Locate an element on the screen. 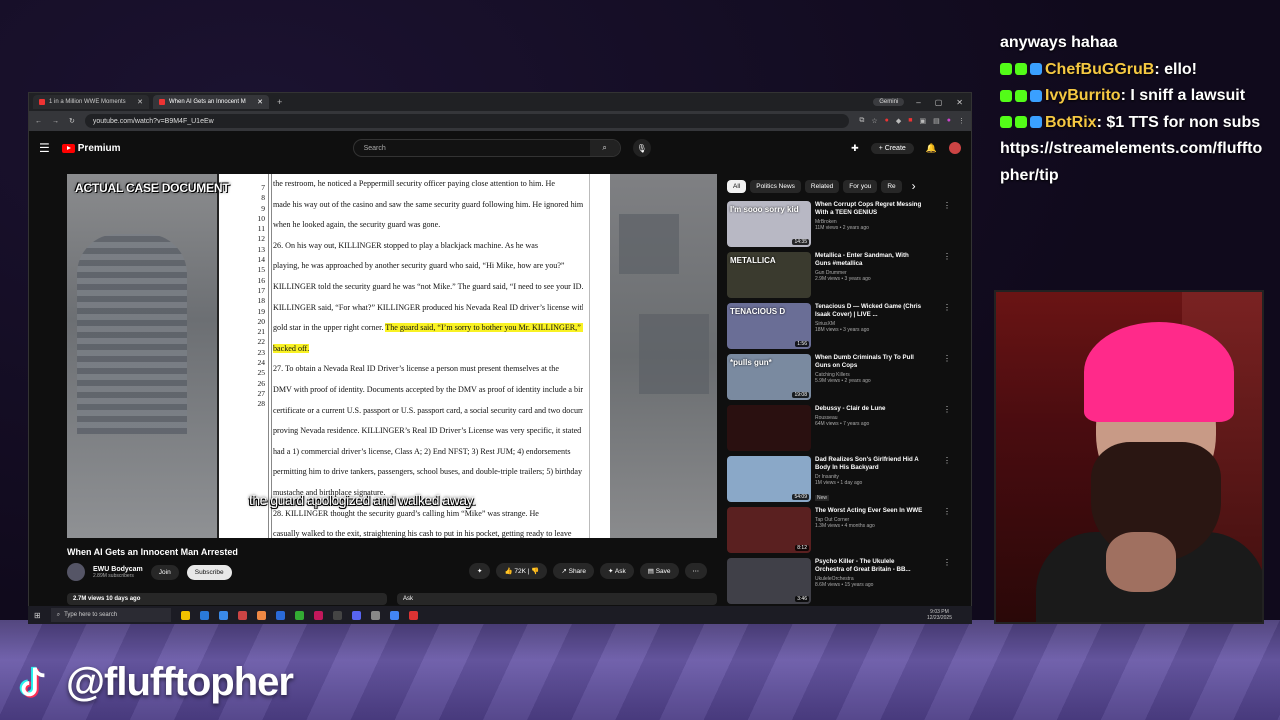 Image resolution: width=1280 pixels, height=720 pixels. search-input: Search ⌕ is located at coordinates (486, 148).